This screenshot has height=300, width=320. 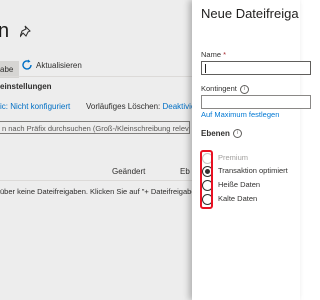 What do you see at coordinates (239, 184) in the screenshot?
I see `tier-option-label: Heiße Daten` at bounding box center [239, 184].